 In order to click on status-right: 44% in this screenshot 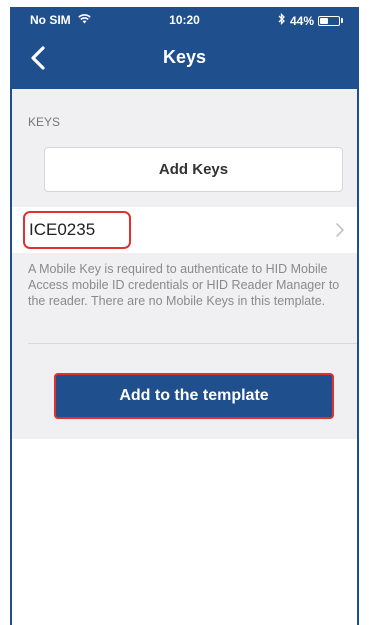, I will do `click(310, 20)`.